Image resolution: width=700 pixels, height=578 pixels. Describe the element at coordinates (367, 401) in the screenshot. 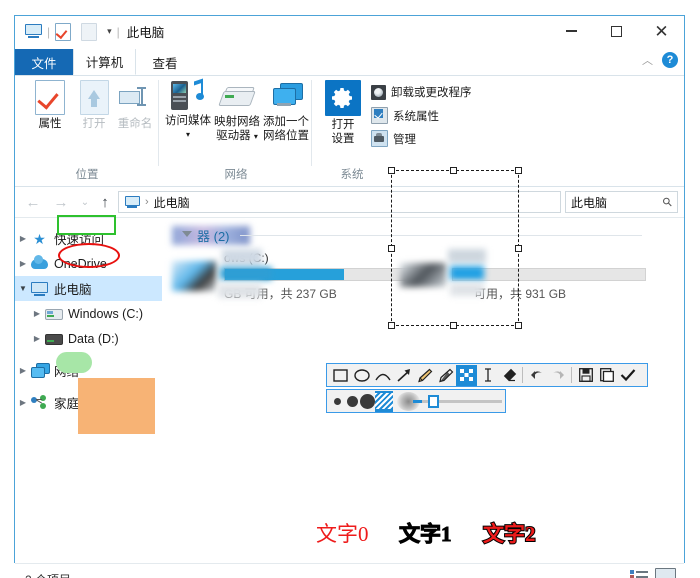

I see `brush-large` at that location.